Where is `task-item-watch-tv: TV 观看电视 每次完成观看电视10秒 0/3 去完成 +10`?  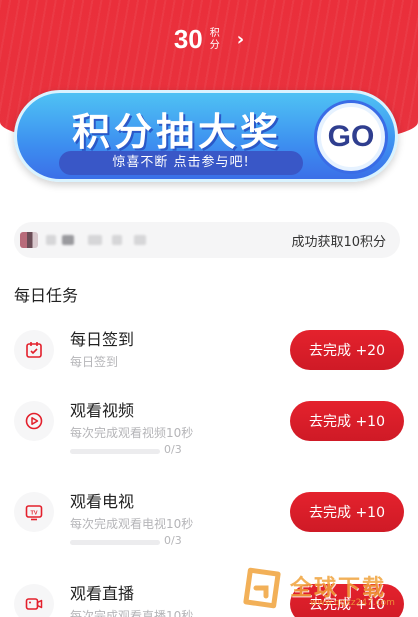 task-item-watch-tv: TV 观看电视 每次完成观看电视10秒 0/3 去完成 +10 is located at coordinates (209, 523).